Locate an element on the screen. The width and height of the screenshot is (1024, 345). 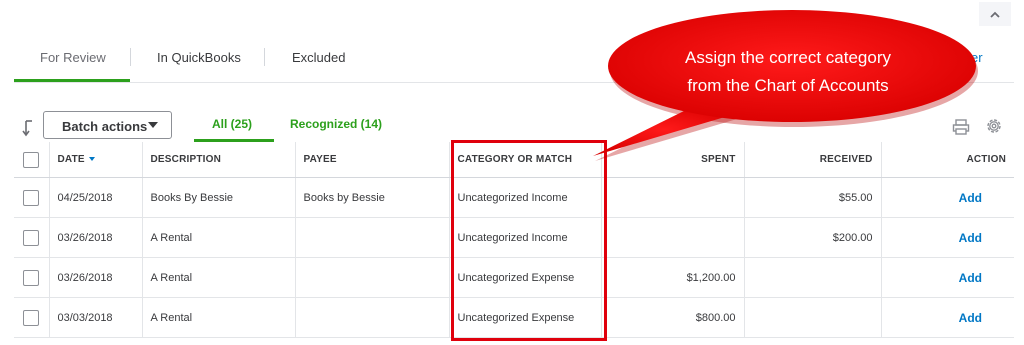
go-to-register-link: ister is located at coordinates (970, 57).